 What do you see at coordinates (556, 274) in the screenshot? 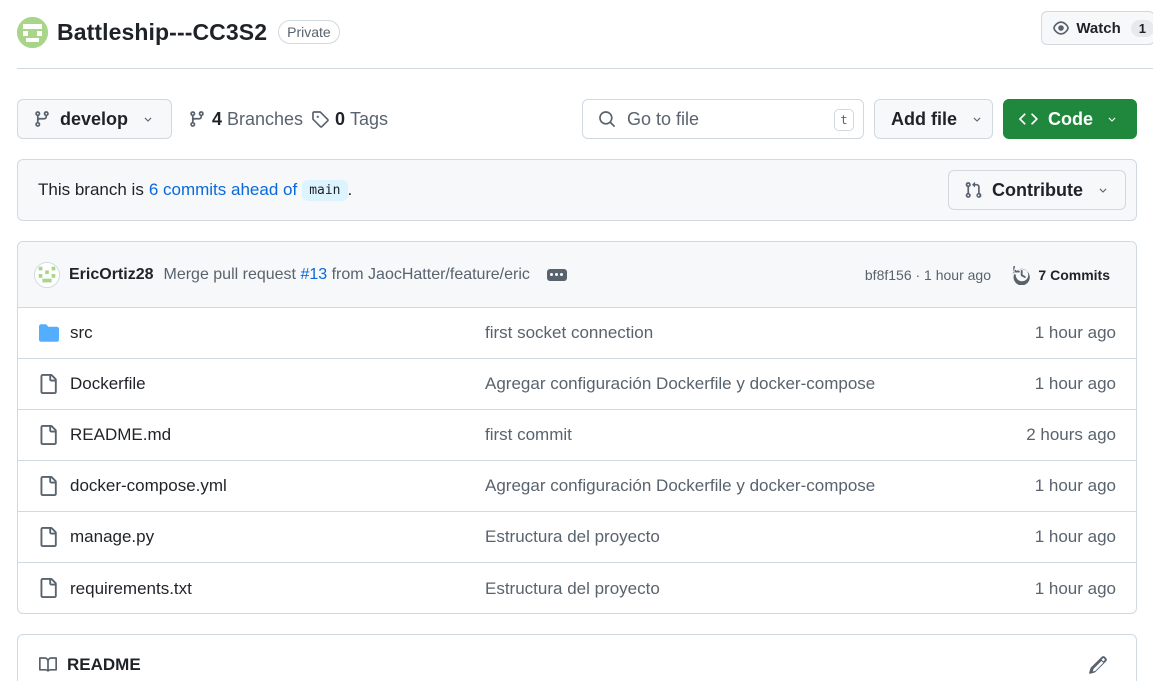
I see `expand-commit-message-button` at bounding box center [556, 274].